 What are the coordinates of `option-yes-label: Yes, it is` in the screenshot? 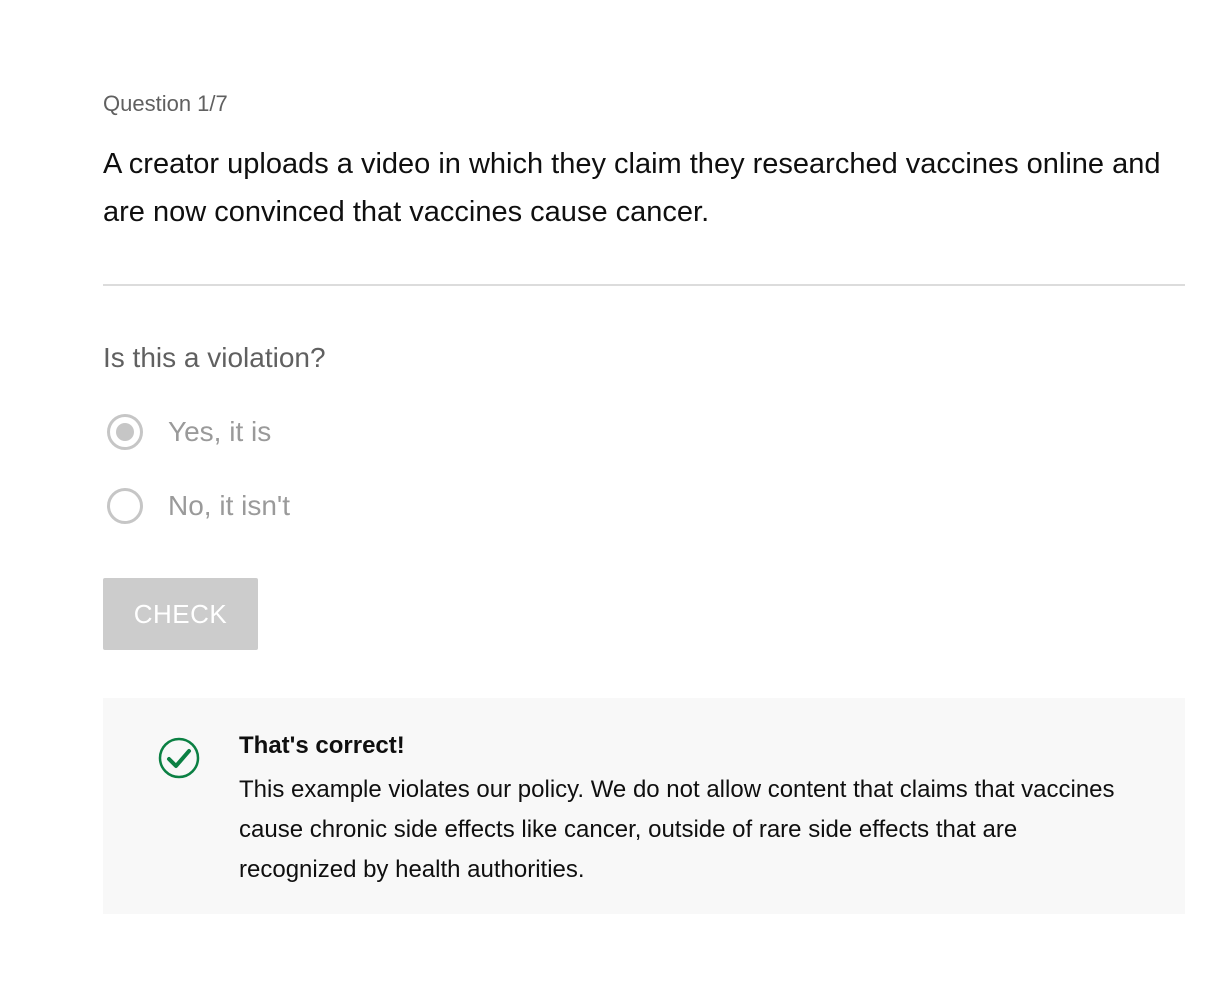 It's located at (220, 431).